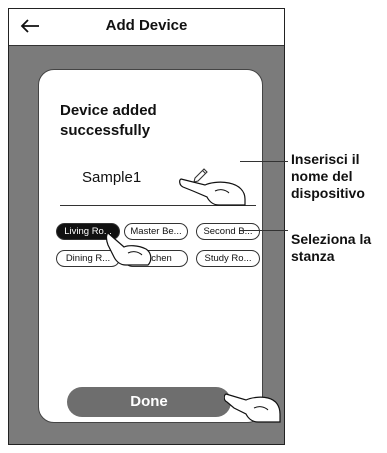 Image resolution: width=387 pixels, height=453 pixels. Describe the element at coordinates (108, 120) in the screenshot. I see `success-message: Device added successfully` at that location.